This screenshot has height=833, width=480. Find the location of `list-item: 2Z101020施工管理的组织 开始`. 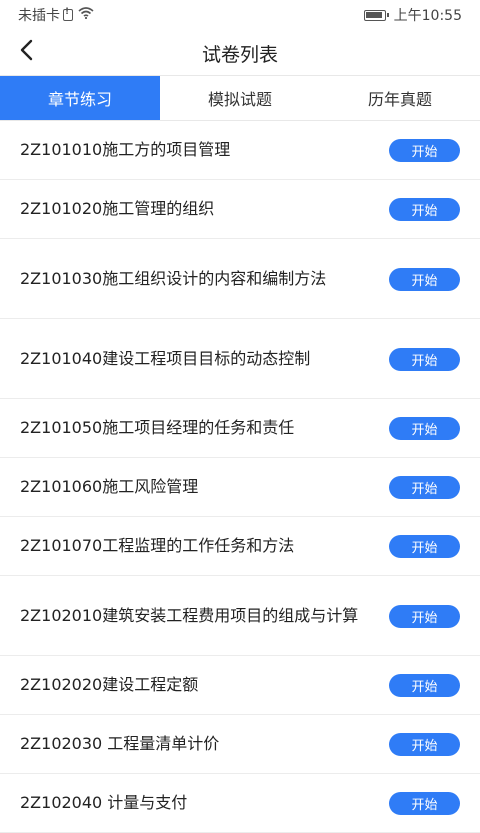

list-item: 2Z101020施工管理的组织 开始 is located at coordinates (240, 209).